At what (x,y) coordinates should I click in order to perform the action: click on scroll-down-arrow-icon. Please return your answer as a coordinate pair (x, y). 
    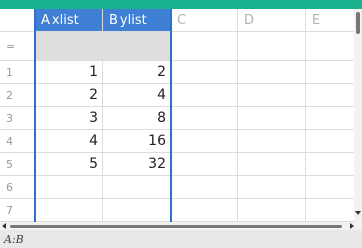
    Looking at the image, I should click on (358, 213).